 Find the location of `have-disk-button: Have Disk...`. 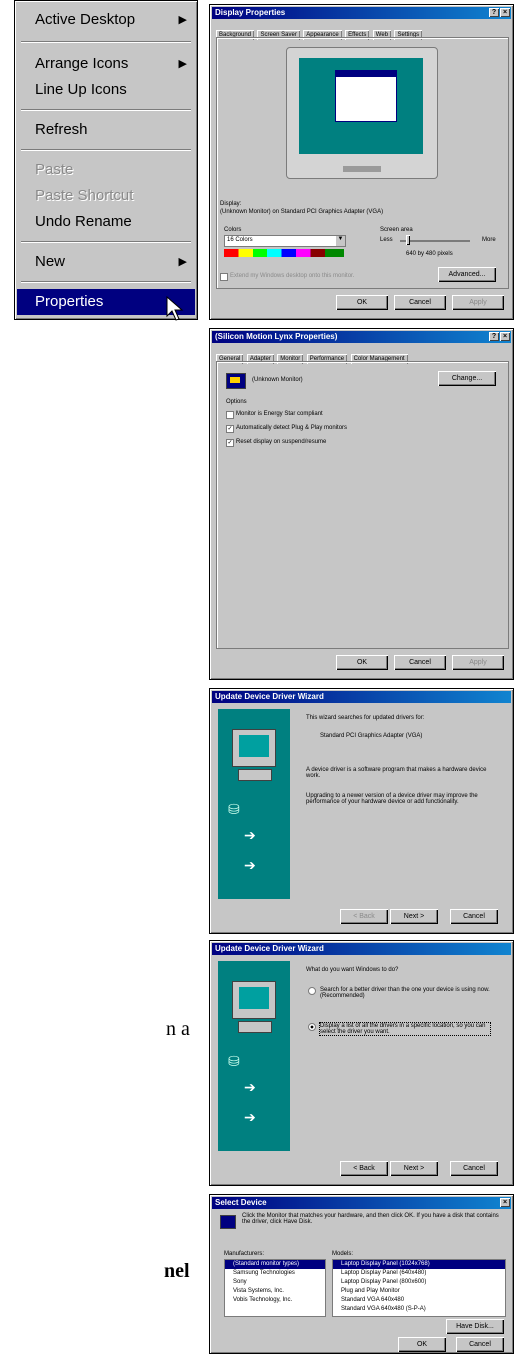

have-disk-button: Have Disk... is located at coordinates (475, 1326).